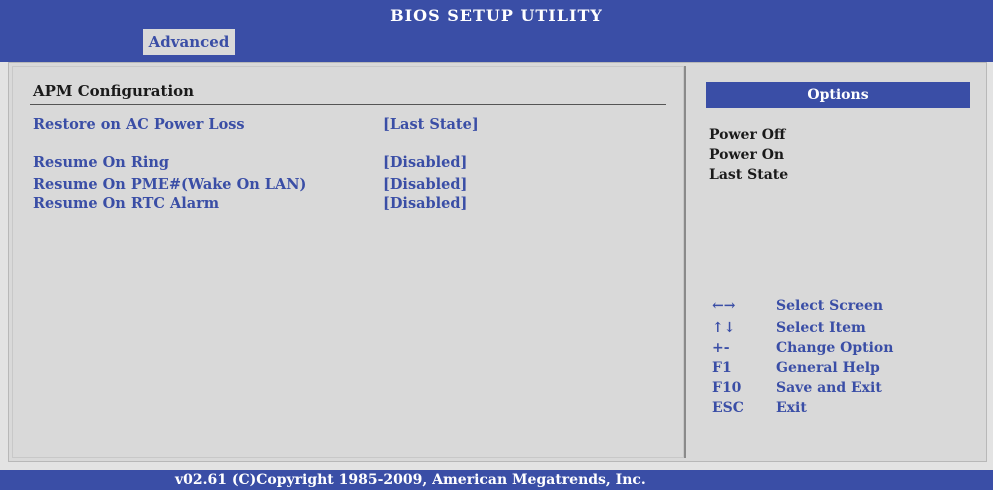 Image resolution: width=993 pixels, height=490 pixels. Describe the element at coordinates (250, 204) in the screenshot. I see `setting-resume-on-rtc-alarm: Resume On RTC Alarm [Disabled]` at that location.